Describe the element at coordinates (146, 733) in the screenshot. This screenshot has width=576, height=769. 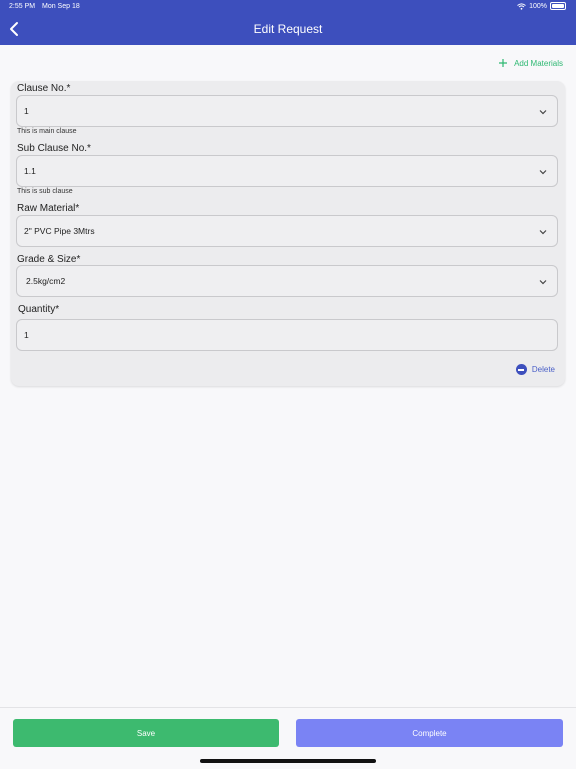
I see `save-button: Save` at that location.